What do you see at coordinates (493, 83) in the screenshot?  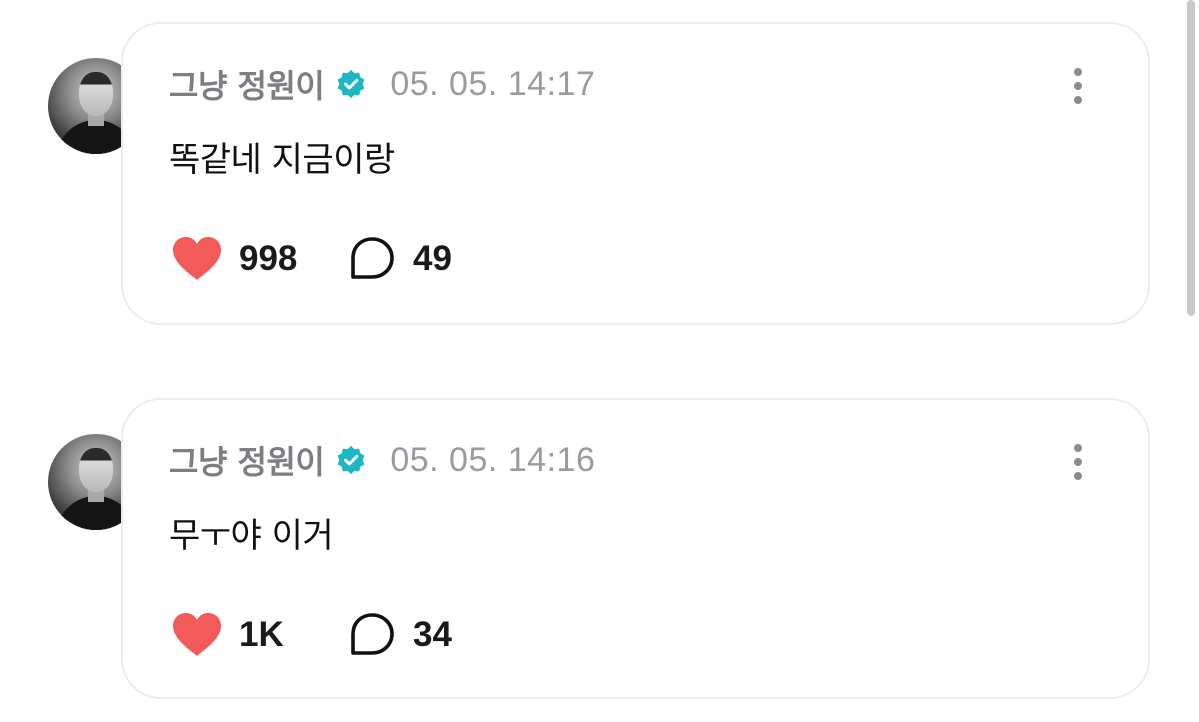 I see `post-timestamp: 05. 05. 14:17` at bounding box center [493, 83].